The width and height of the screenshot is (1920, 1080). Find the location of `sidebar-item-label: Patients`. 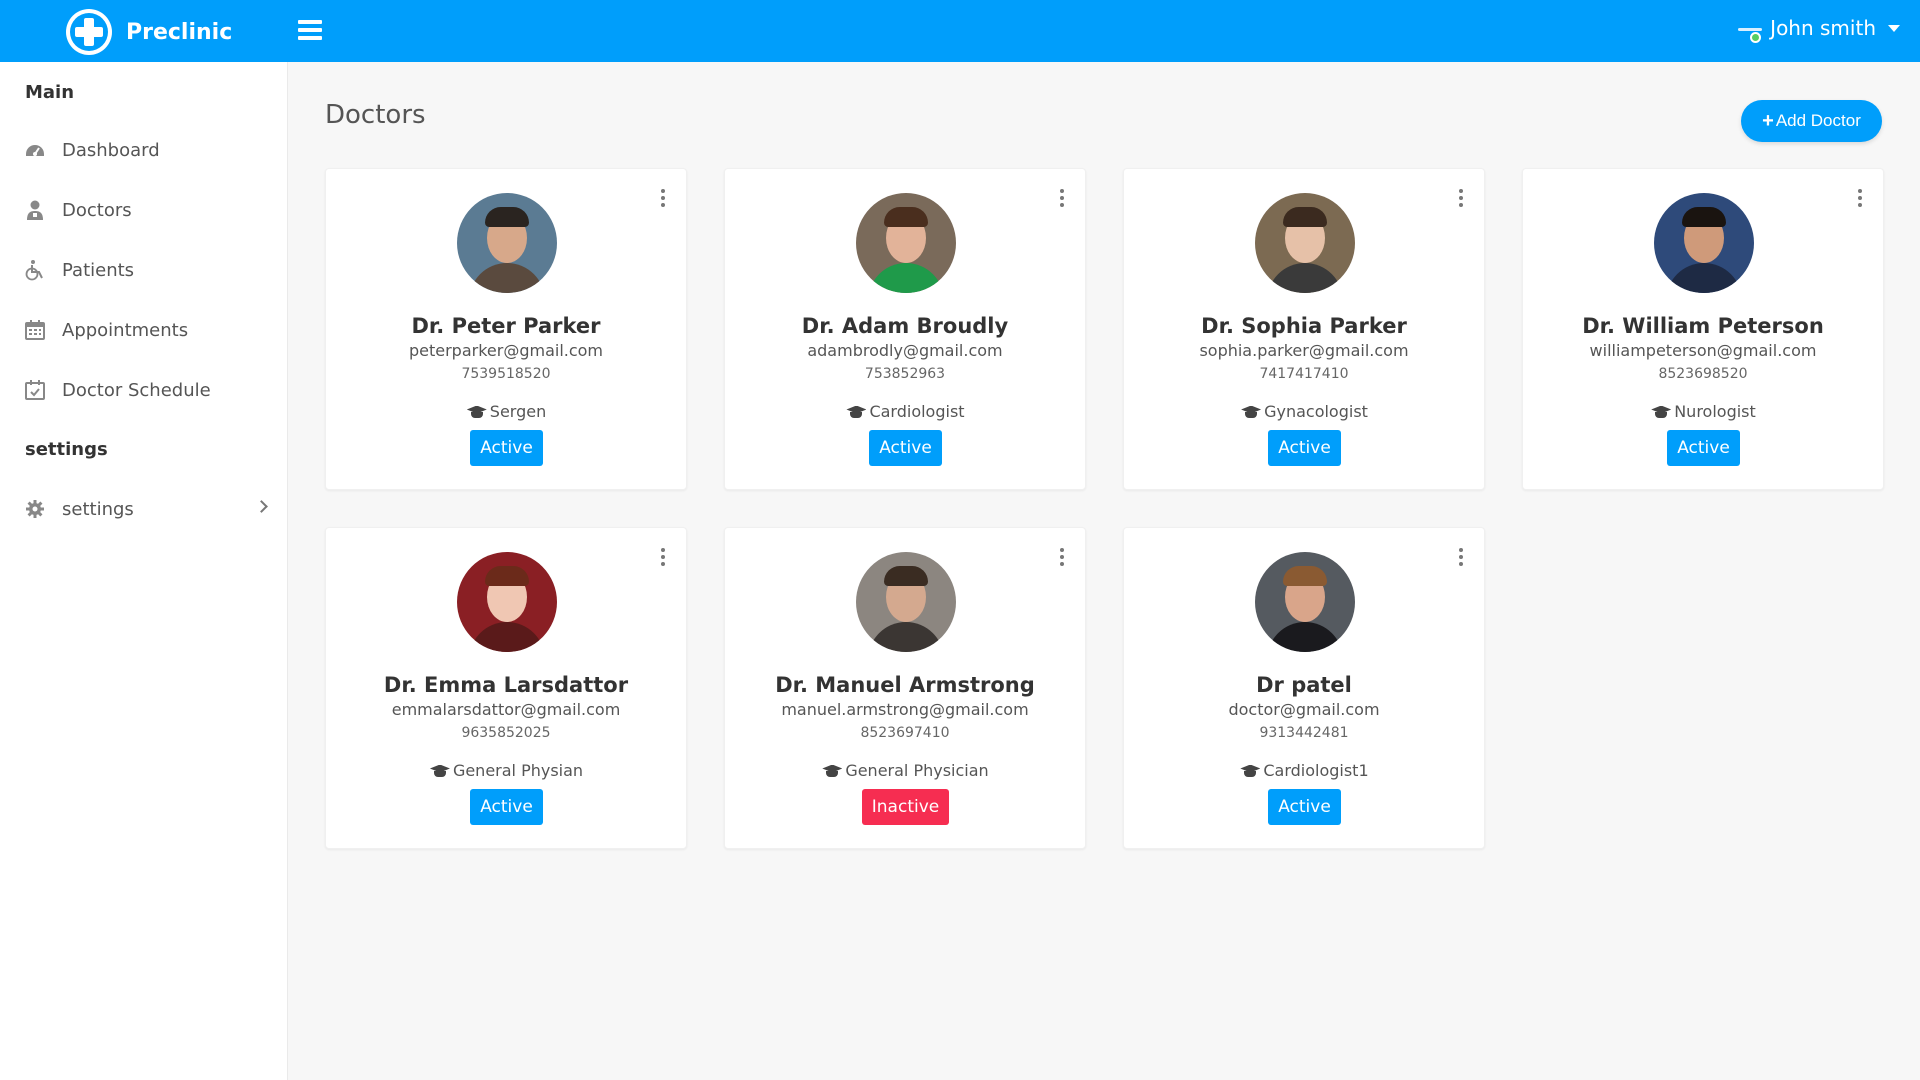

sidebar-item-label: Patients is located at coordinates (98, 270).